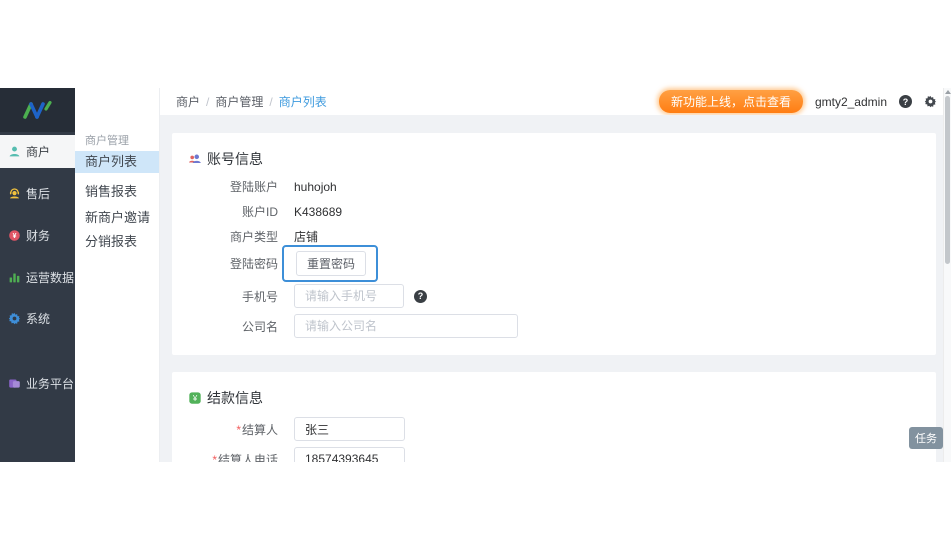  Describe the element at coordinates (420, 296) in the screenshot. I see `phone-help-icon: ?` at that location.